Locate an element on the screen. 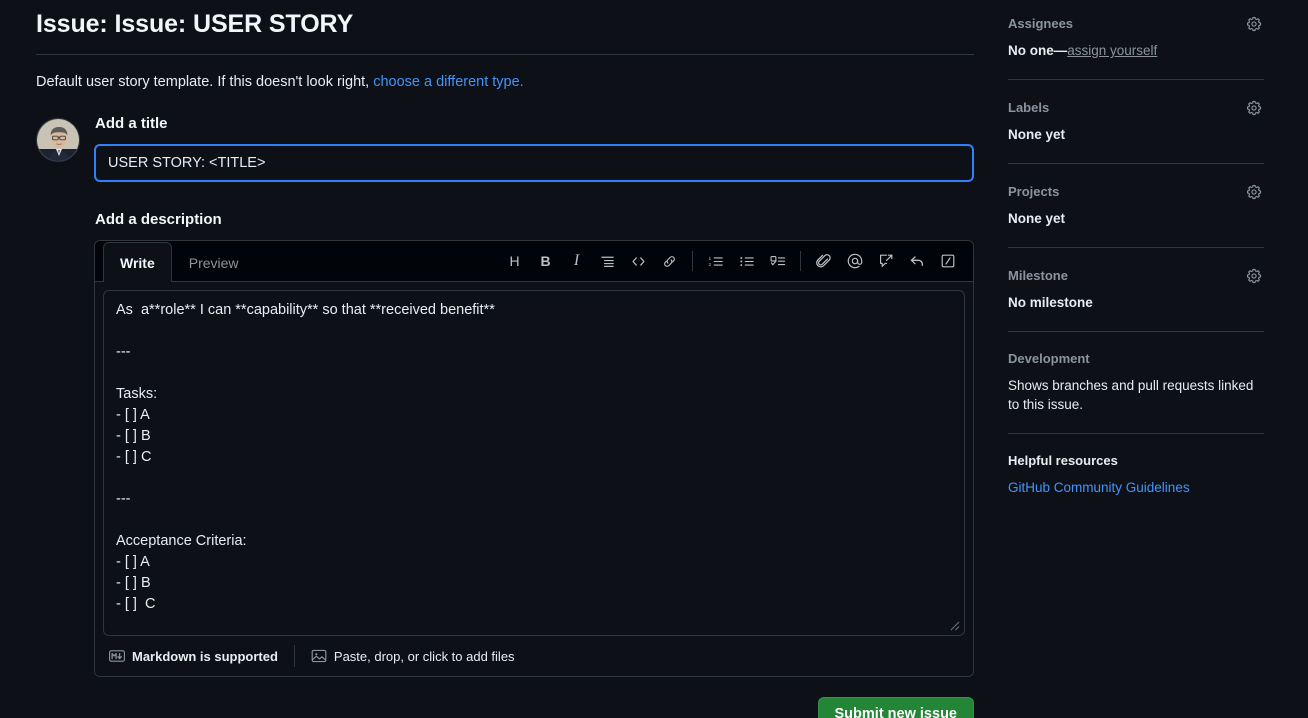  add-files-label: Paste, drop, or click to add files is located at coordinates (424, 656).